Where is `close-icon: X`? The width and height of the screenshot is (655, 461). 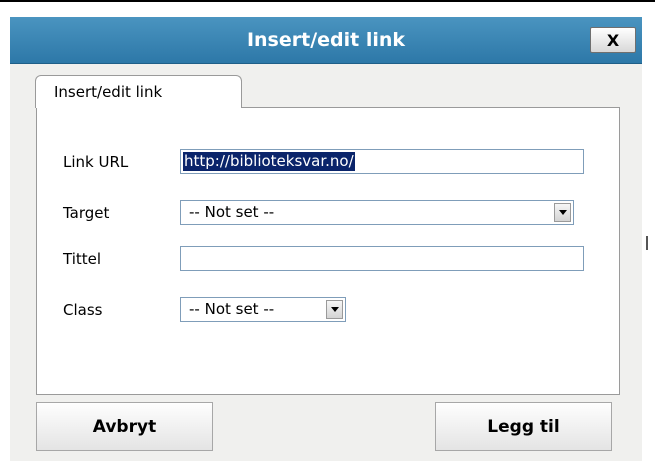 close-icon: X is located at coordinates (613, 40).